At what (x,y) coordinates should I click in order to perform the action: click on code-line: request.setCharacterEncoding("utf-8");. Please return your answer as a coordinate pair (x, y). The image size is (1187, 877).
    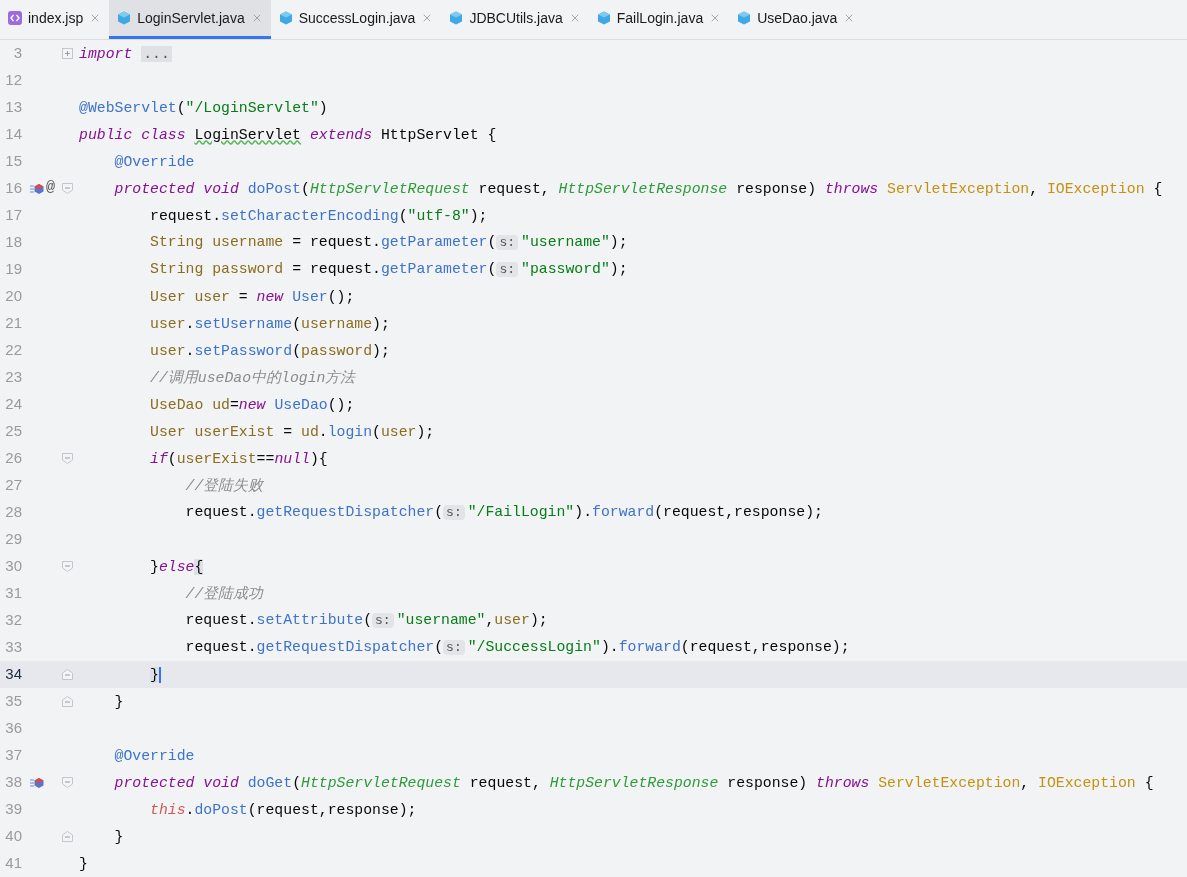
    Looking at the image, I should click on (318, 216).